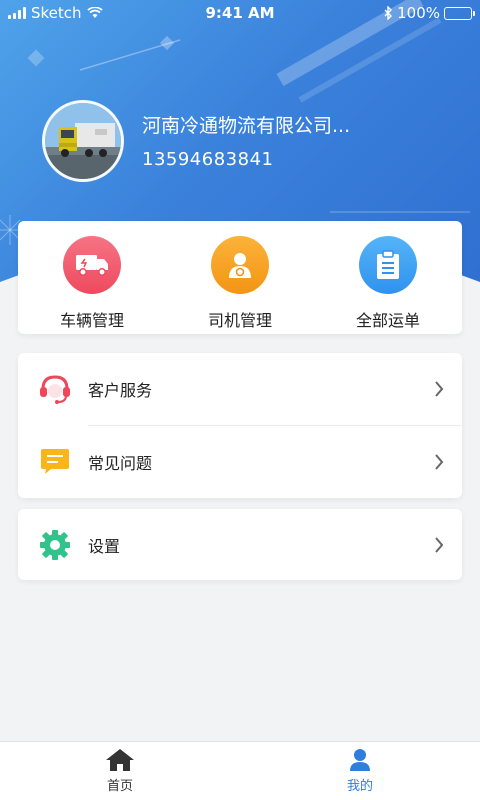 This screenshot has height=800, width=480. I want to click on status-bar: Sketch 9:41 AM 100%, so click(240, 13).